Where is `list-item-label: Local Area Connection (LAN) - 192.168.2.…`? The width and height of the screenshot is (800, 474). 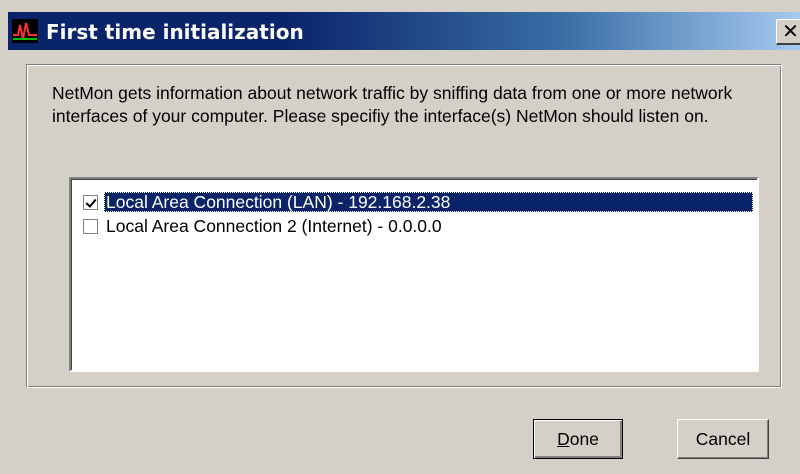
list-item-label: Local Area Connection (LAN) - 192.168.2.… is located at coordinates (428, 202).